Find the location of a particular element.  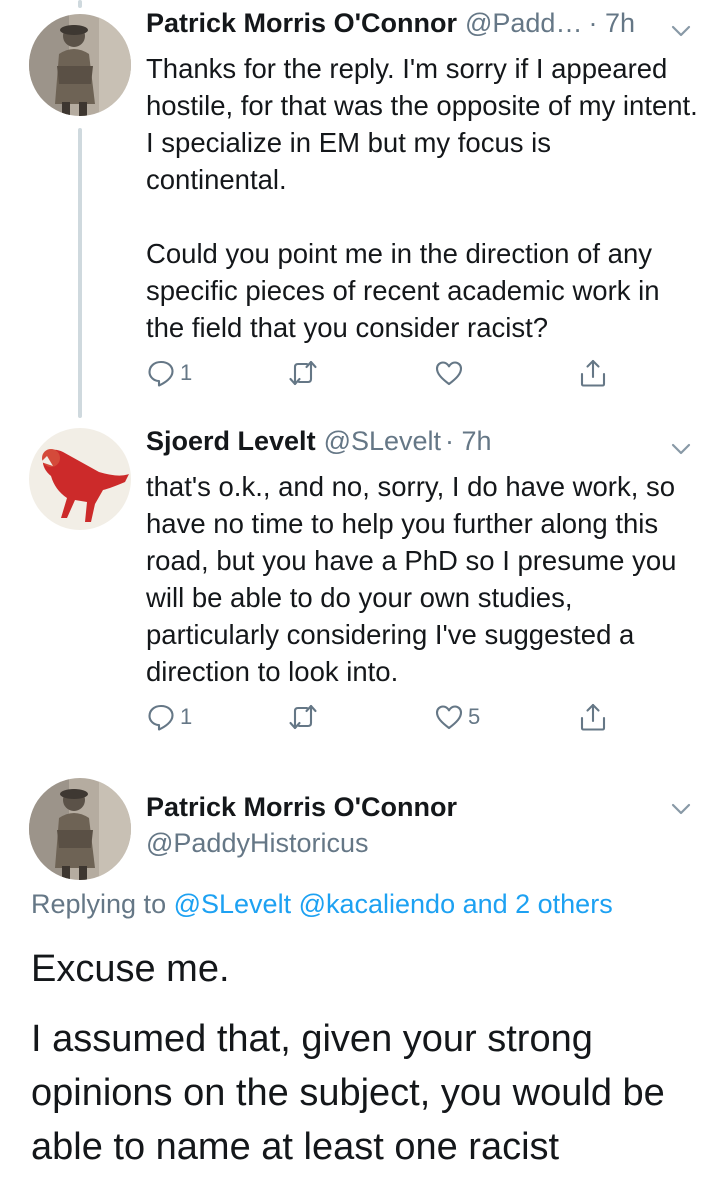

replying-mentions-link: @SLevelt @kacaliendo and 2 others is located at coordinates (393, 904).